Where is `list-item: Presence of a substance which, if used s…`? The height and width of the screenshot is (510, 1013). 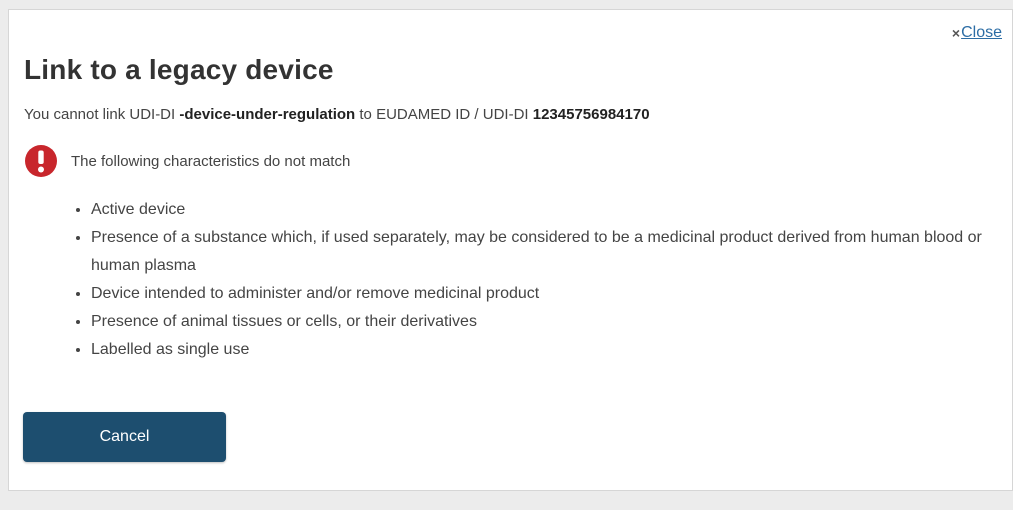 list-item: Presence of a substance which, if used s… is located at coordinates (551, 252).